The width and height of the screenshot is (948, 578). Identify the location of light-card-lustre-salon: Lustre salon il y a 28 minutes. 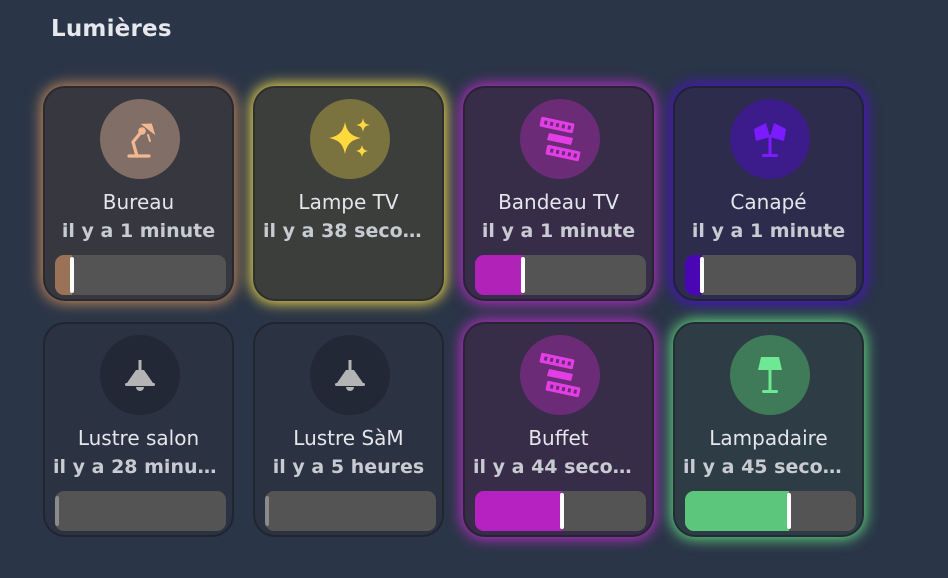
(138, 429).